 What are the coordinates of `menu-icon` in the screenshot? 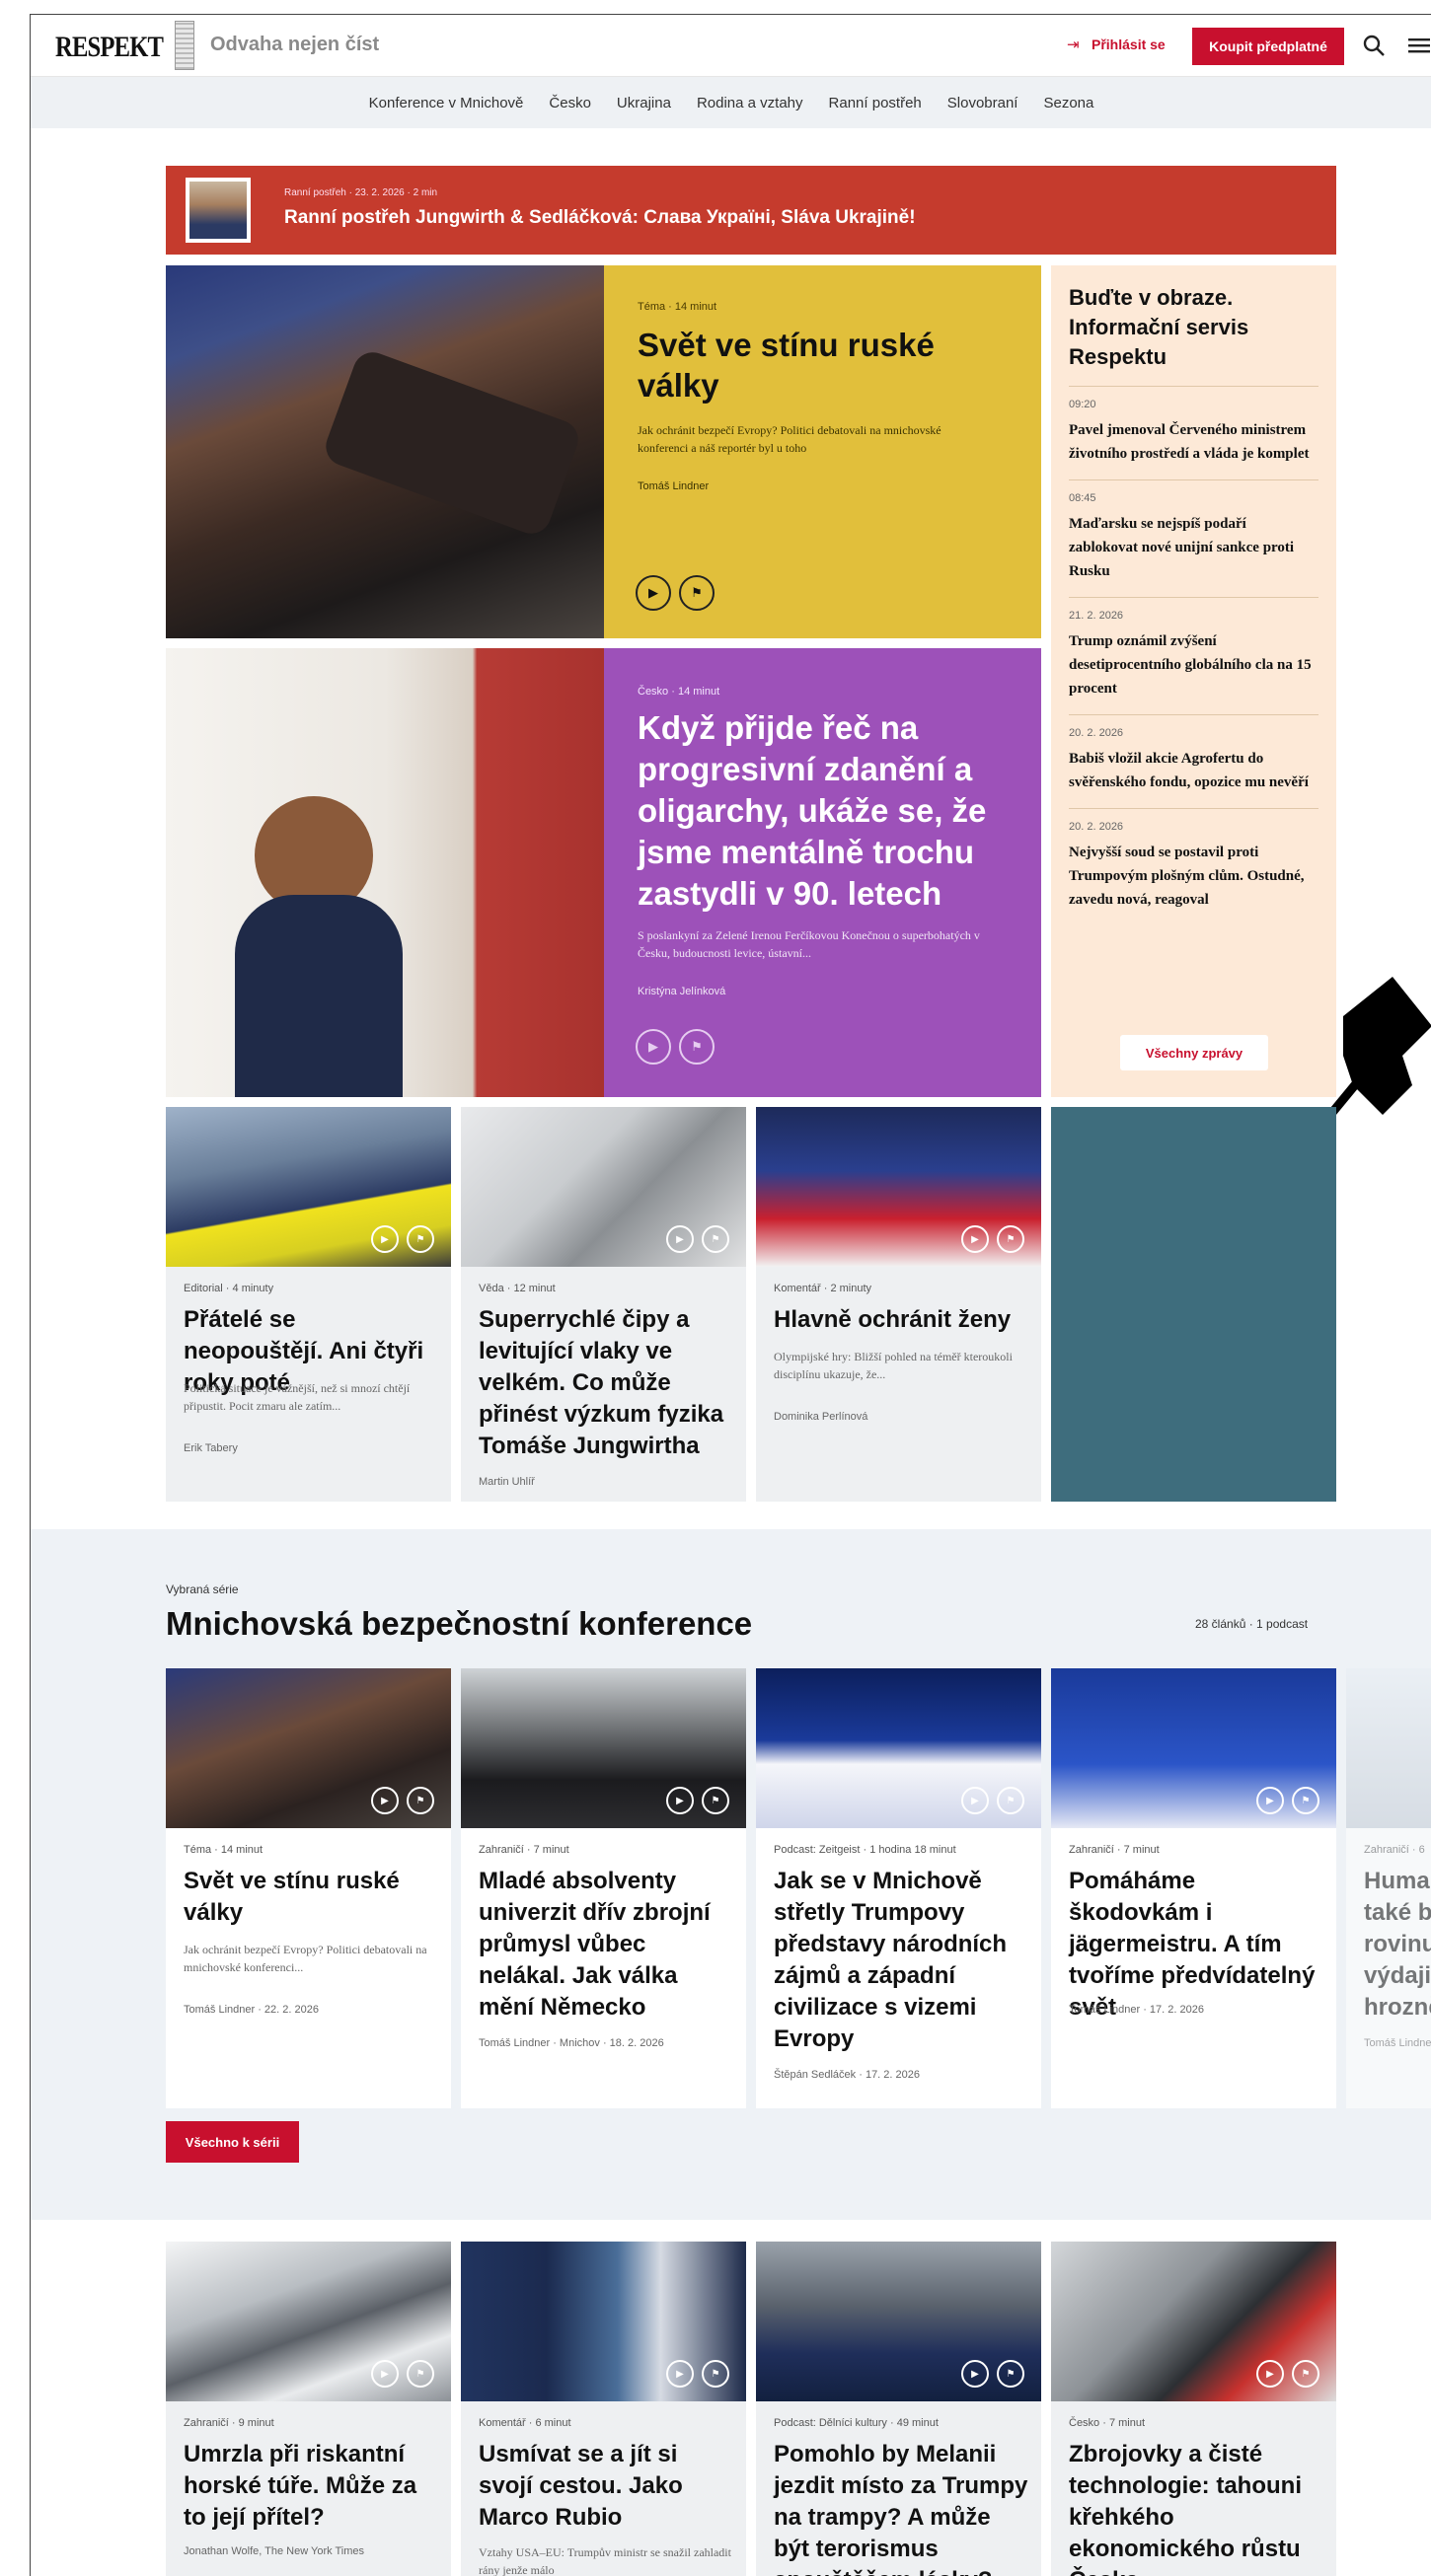 It's located at (1417, 45).